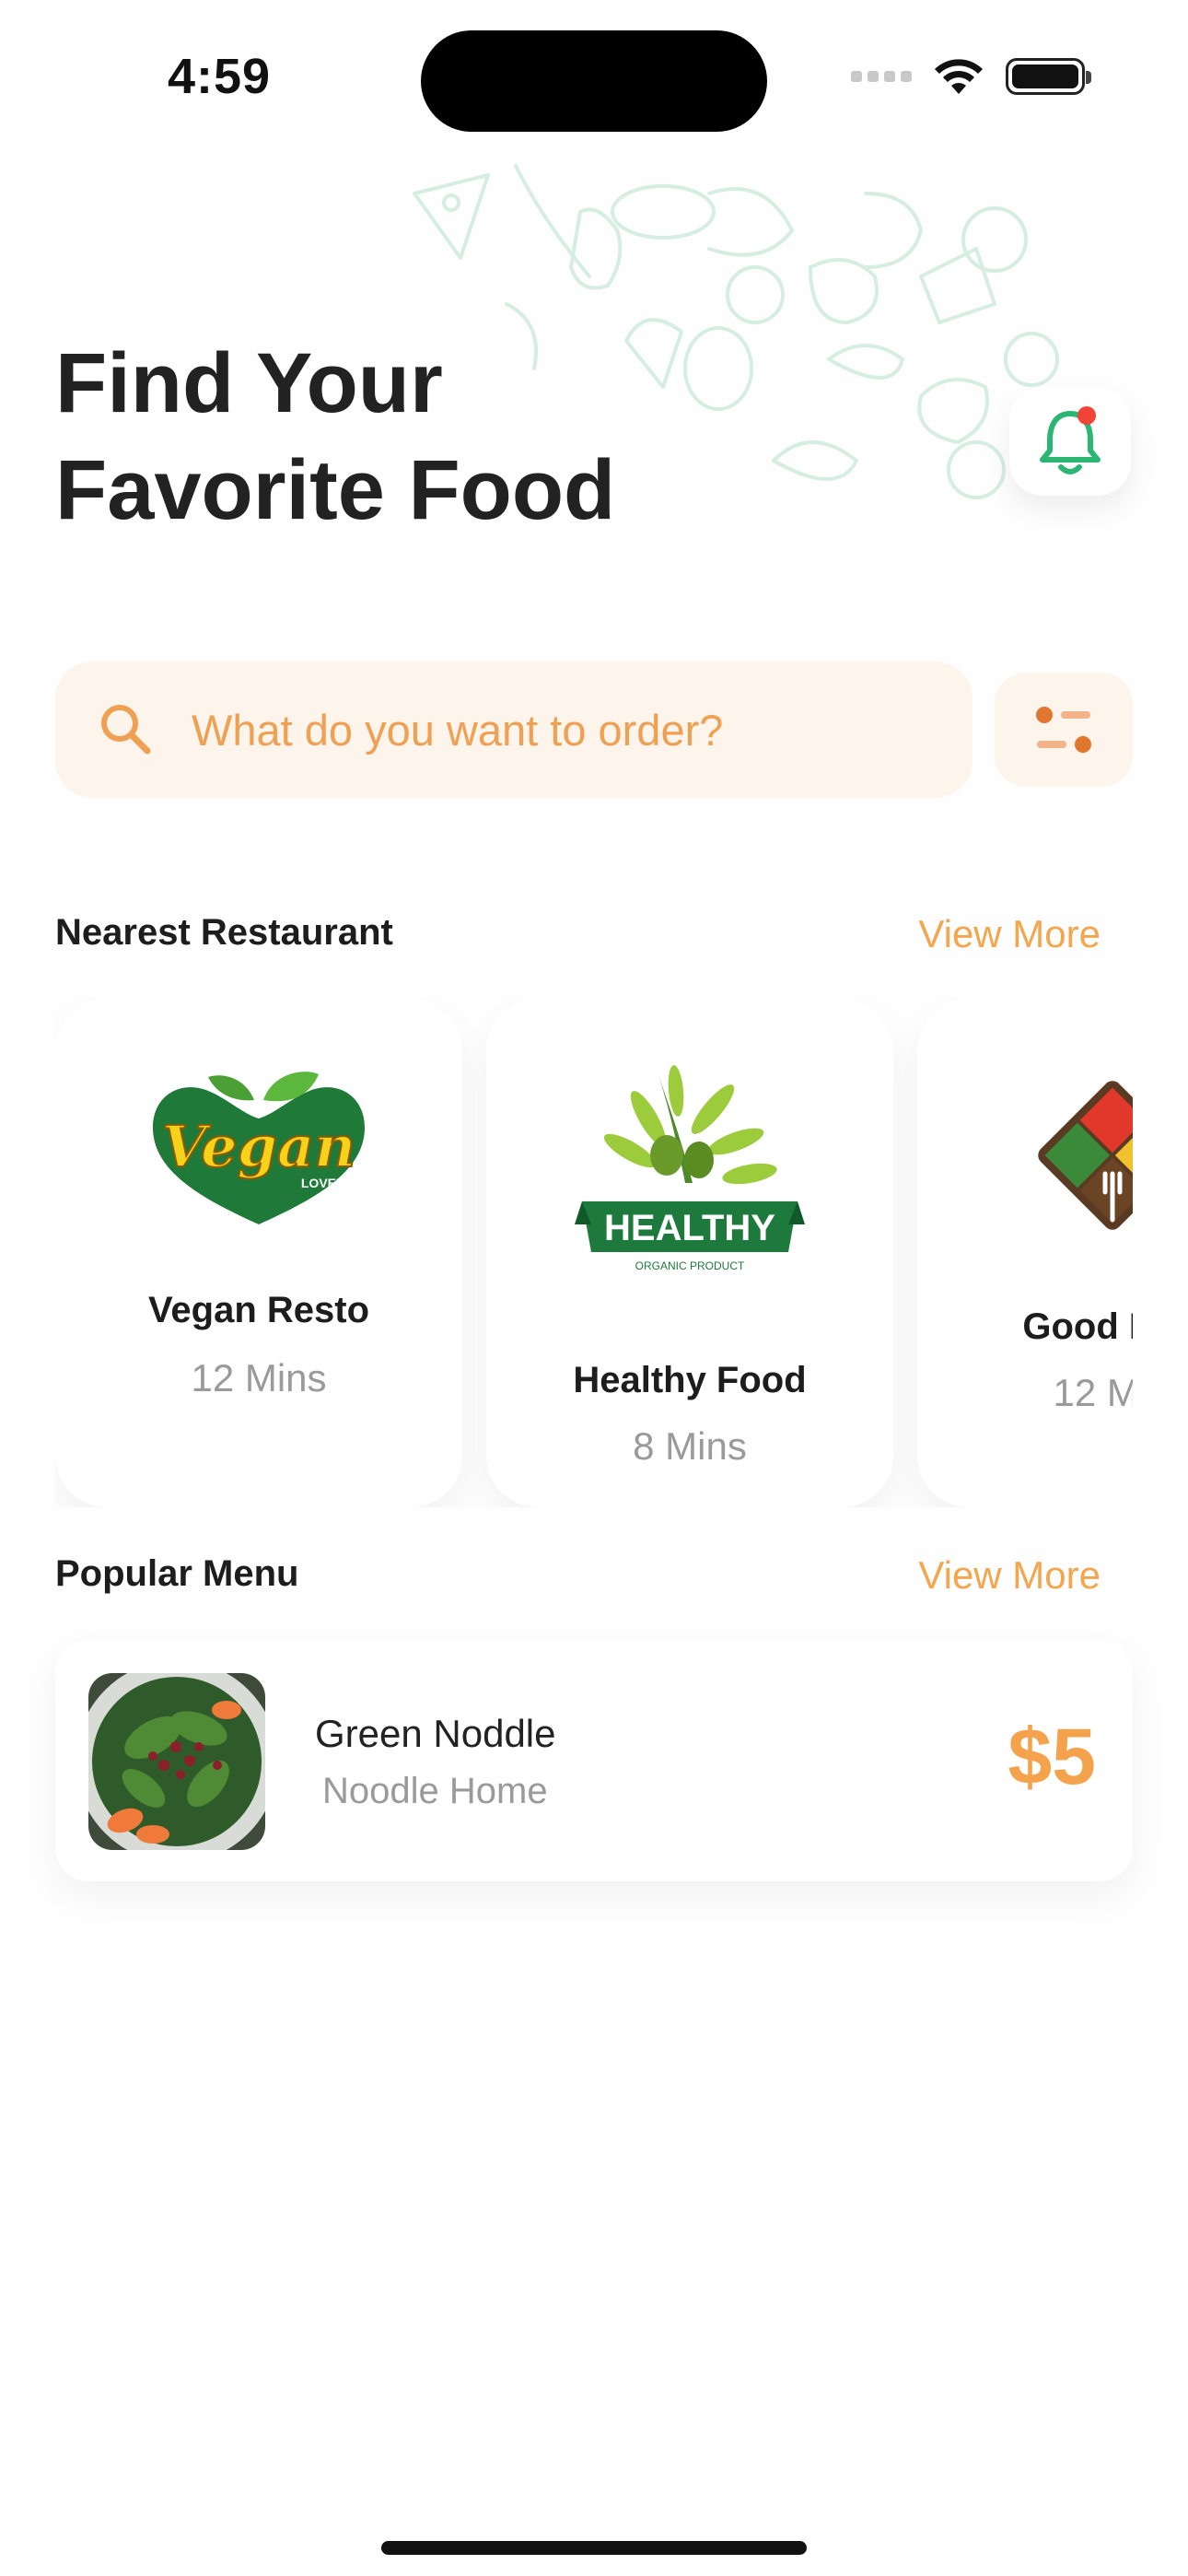 Image resolution: width=1188 pixels, height=2576 pixels. I want to click on page-title: Find Your Favorite Food, so click(335, 437).